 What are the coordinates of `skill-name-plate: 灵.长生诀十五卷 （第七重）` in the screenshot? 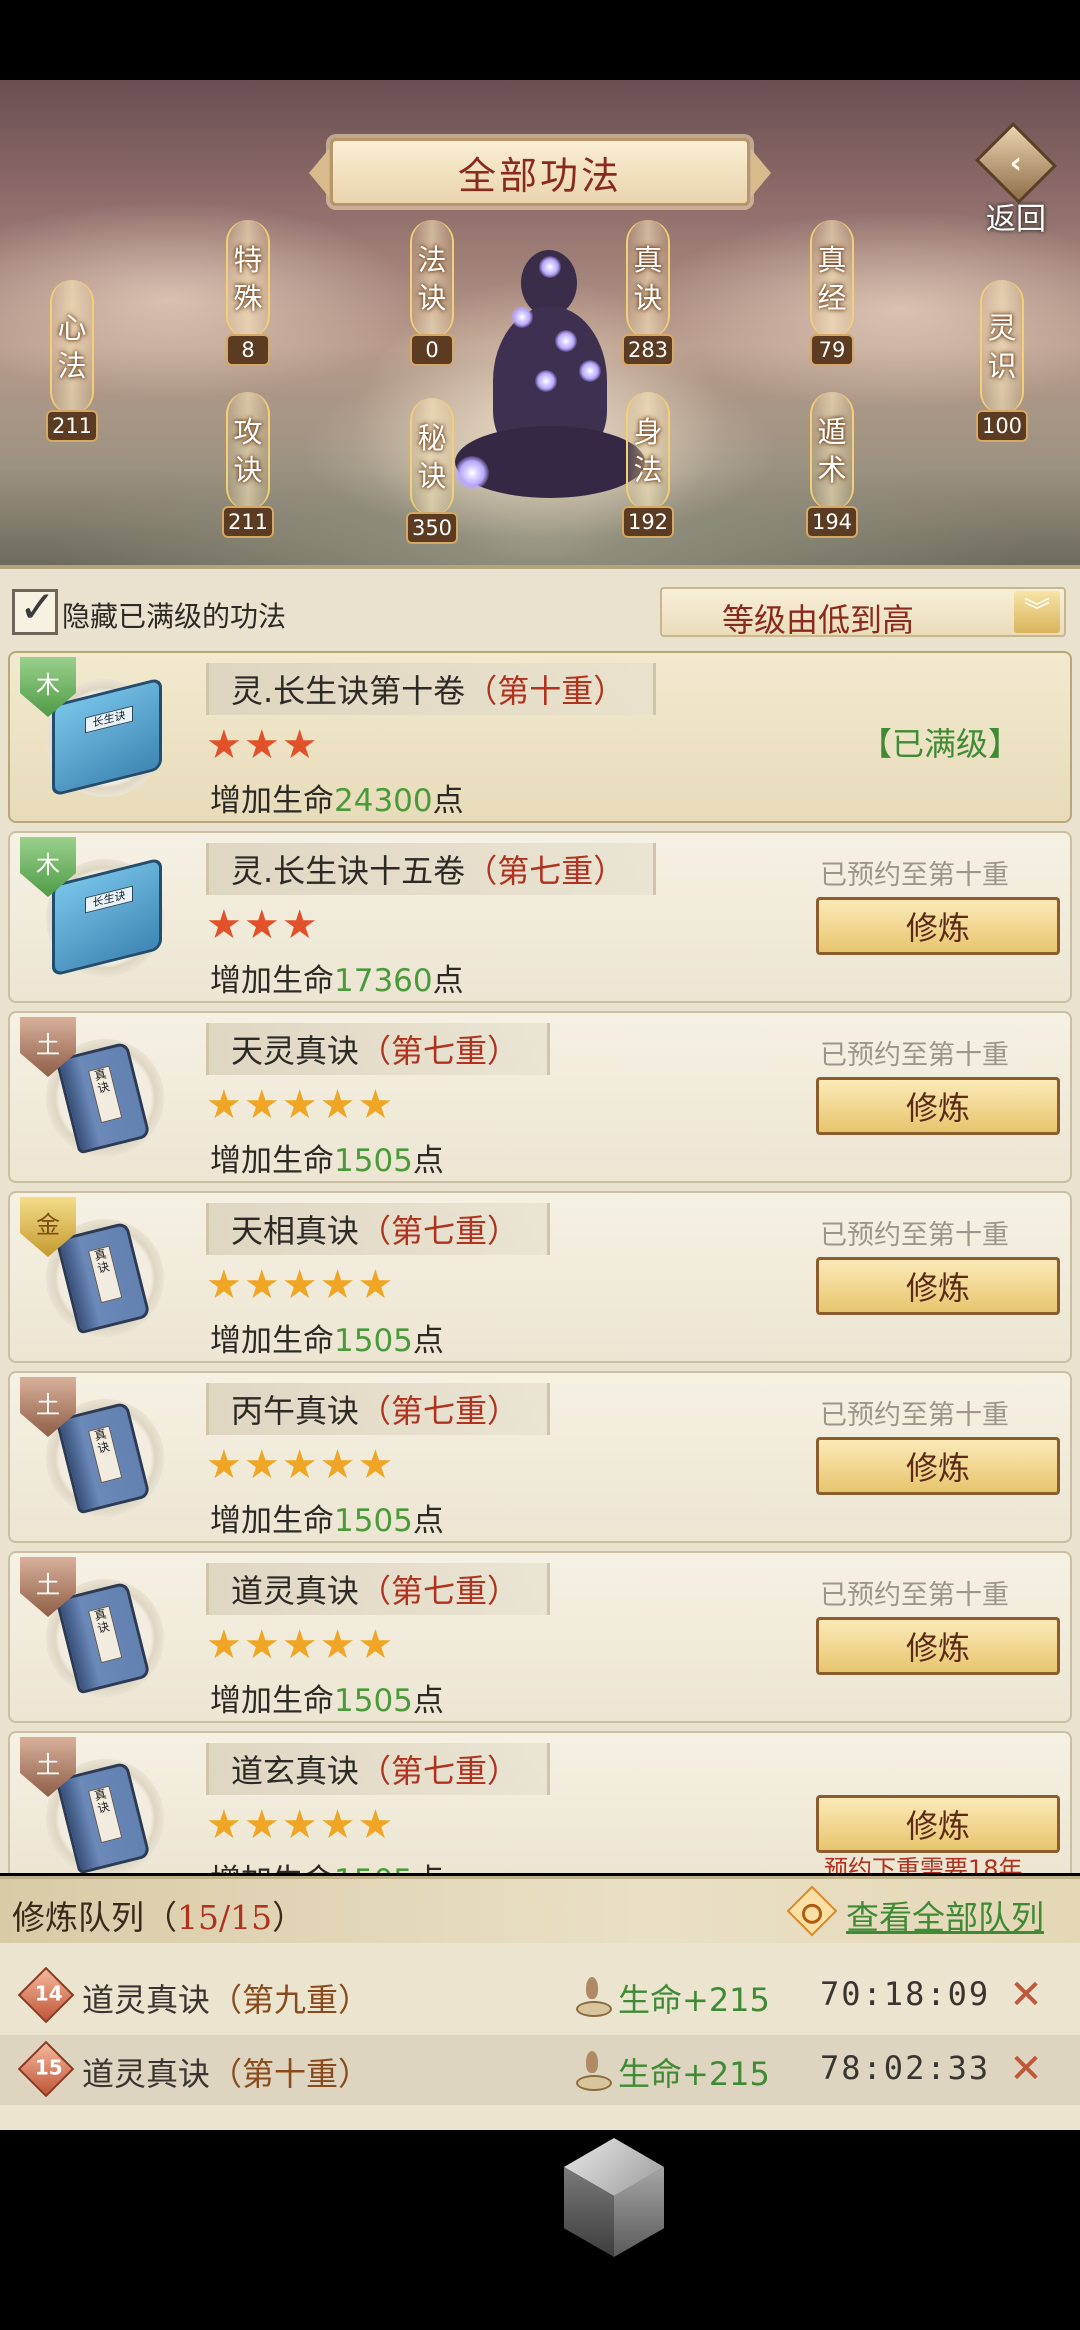 It's located at (431, 869).